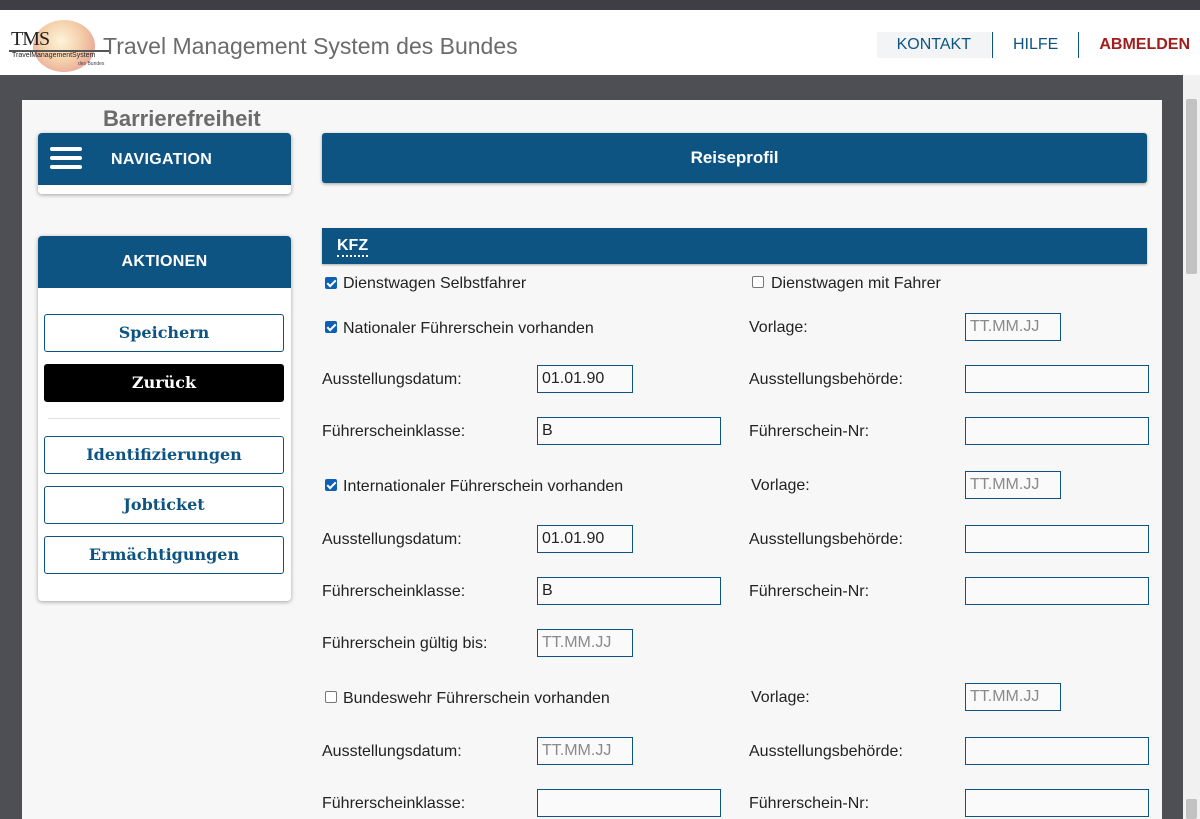  What do you see at coordinates (1057, 751) in the screenshot?
I see `bundeswehr-authority-input` at bounding box center [1057, 751].